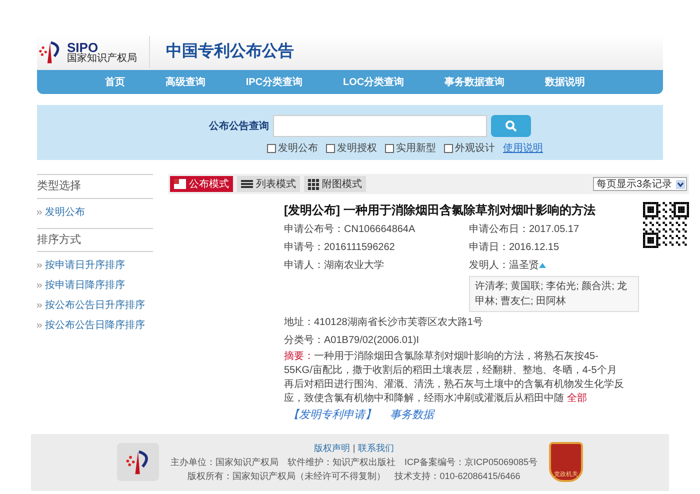 This screenshot has width=700, height=494. What do you see at coordinates (680, 184) in the screenshot?
I see `chevron-down-icon` at bounding box center [680, 184].